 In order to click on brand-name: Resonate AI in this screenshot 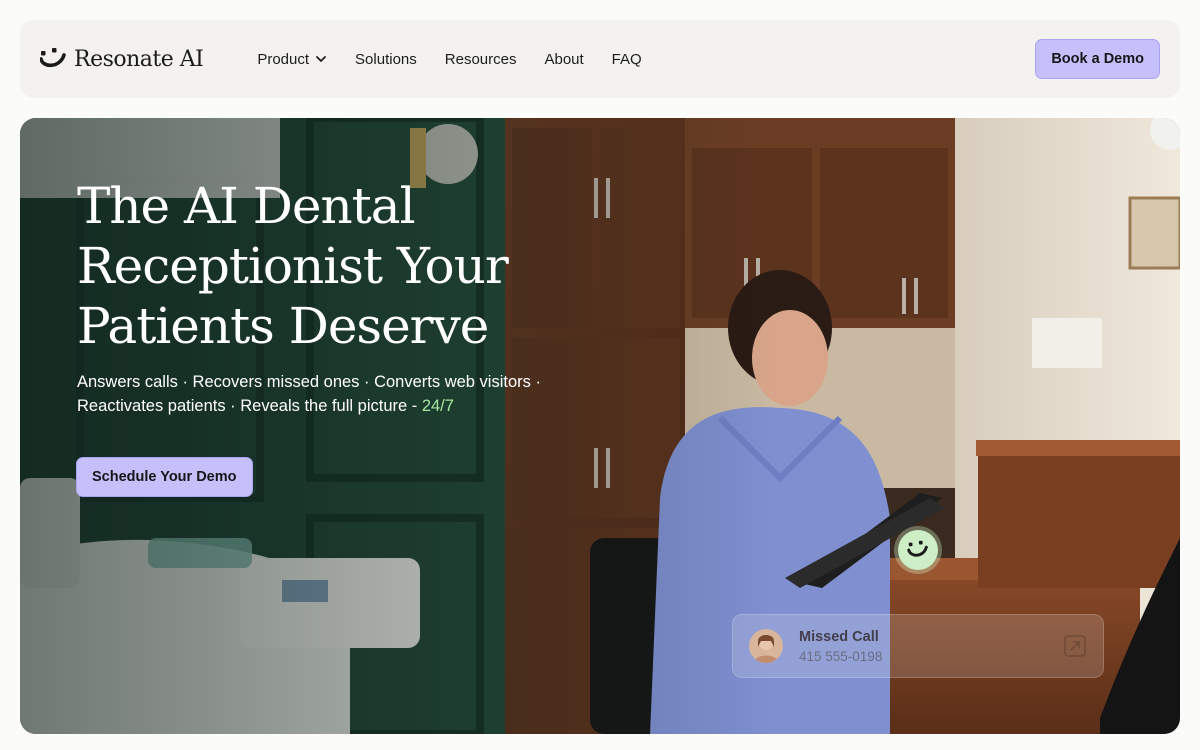, I will do `click(139, 59)`.